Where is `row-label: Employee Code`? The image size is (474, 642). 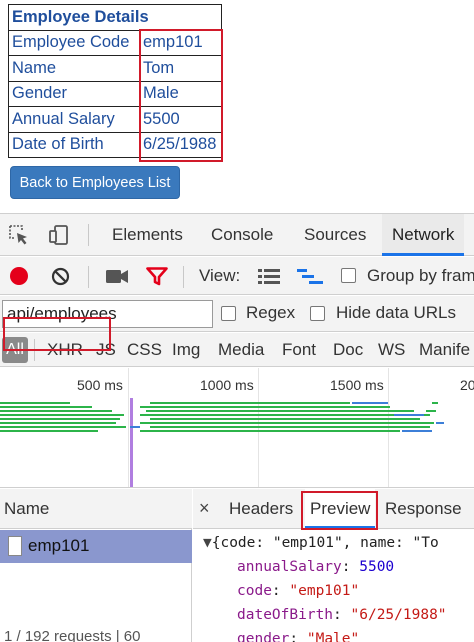 row-label: Employee Code is located at coordinates (74, 42).